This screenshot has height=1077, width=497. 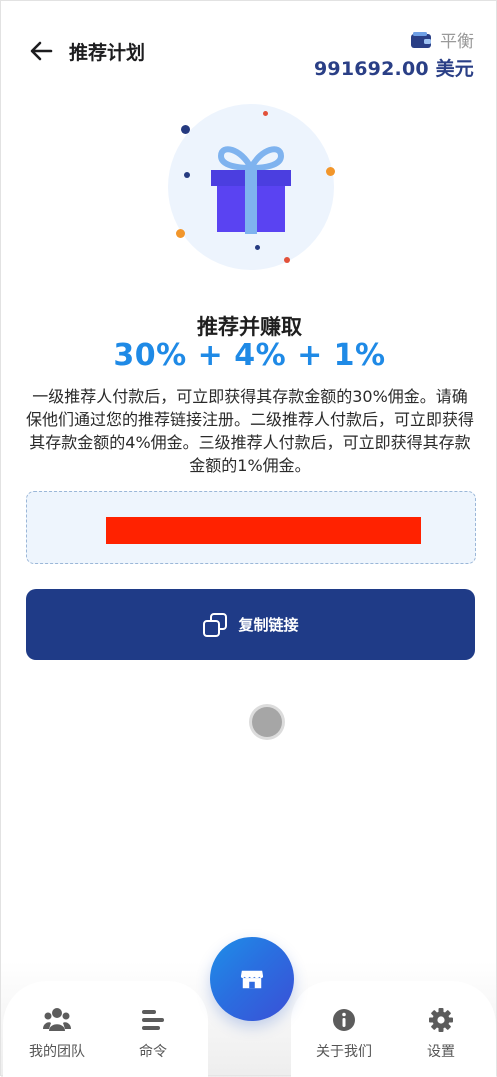 What do you see at coordinates (57, 1034) in the screenshot?
I see `nav-item-team: 我的团队` at bounding box center [57, 1034].